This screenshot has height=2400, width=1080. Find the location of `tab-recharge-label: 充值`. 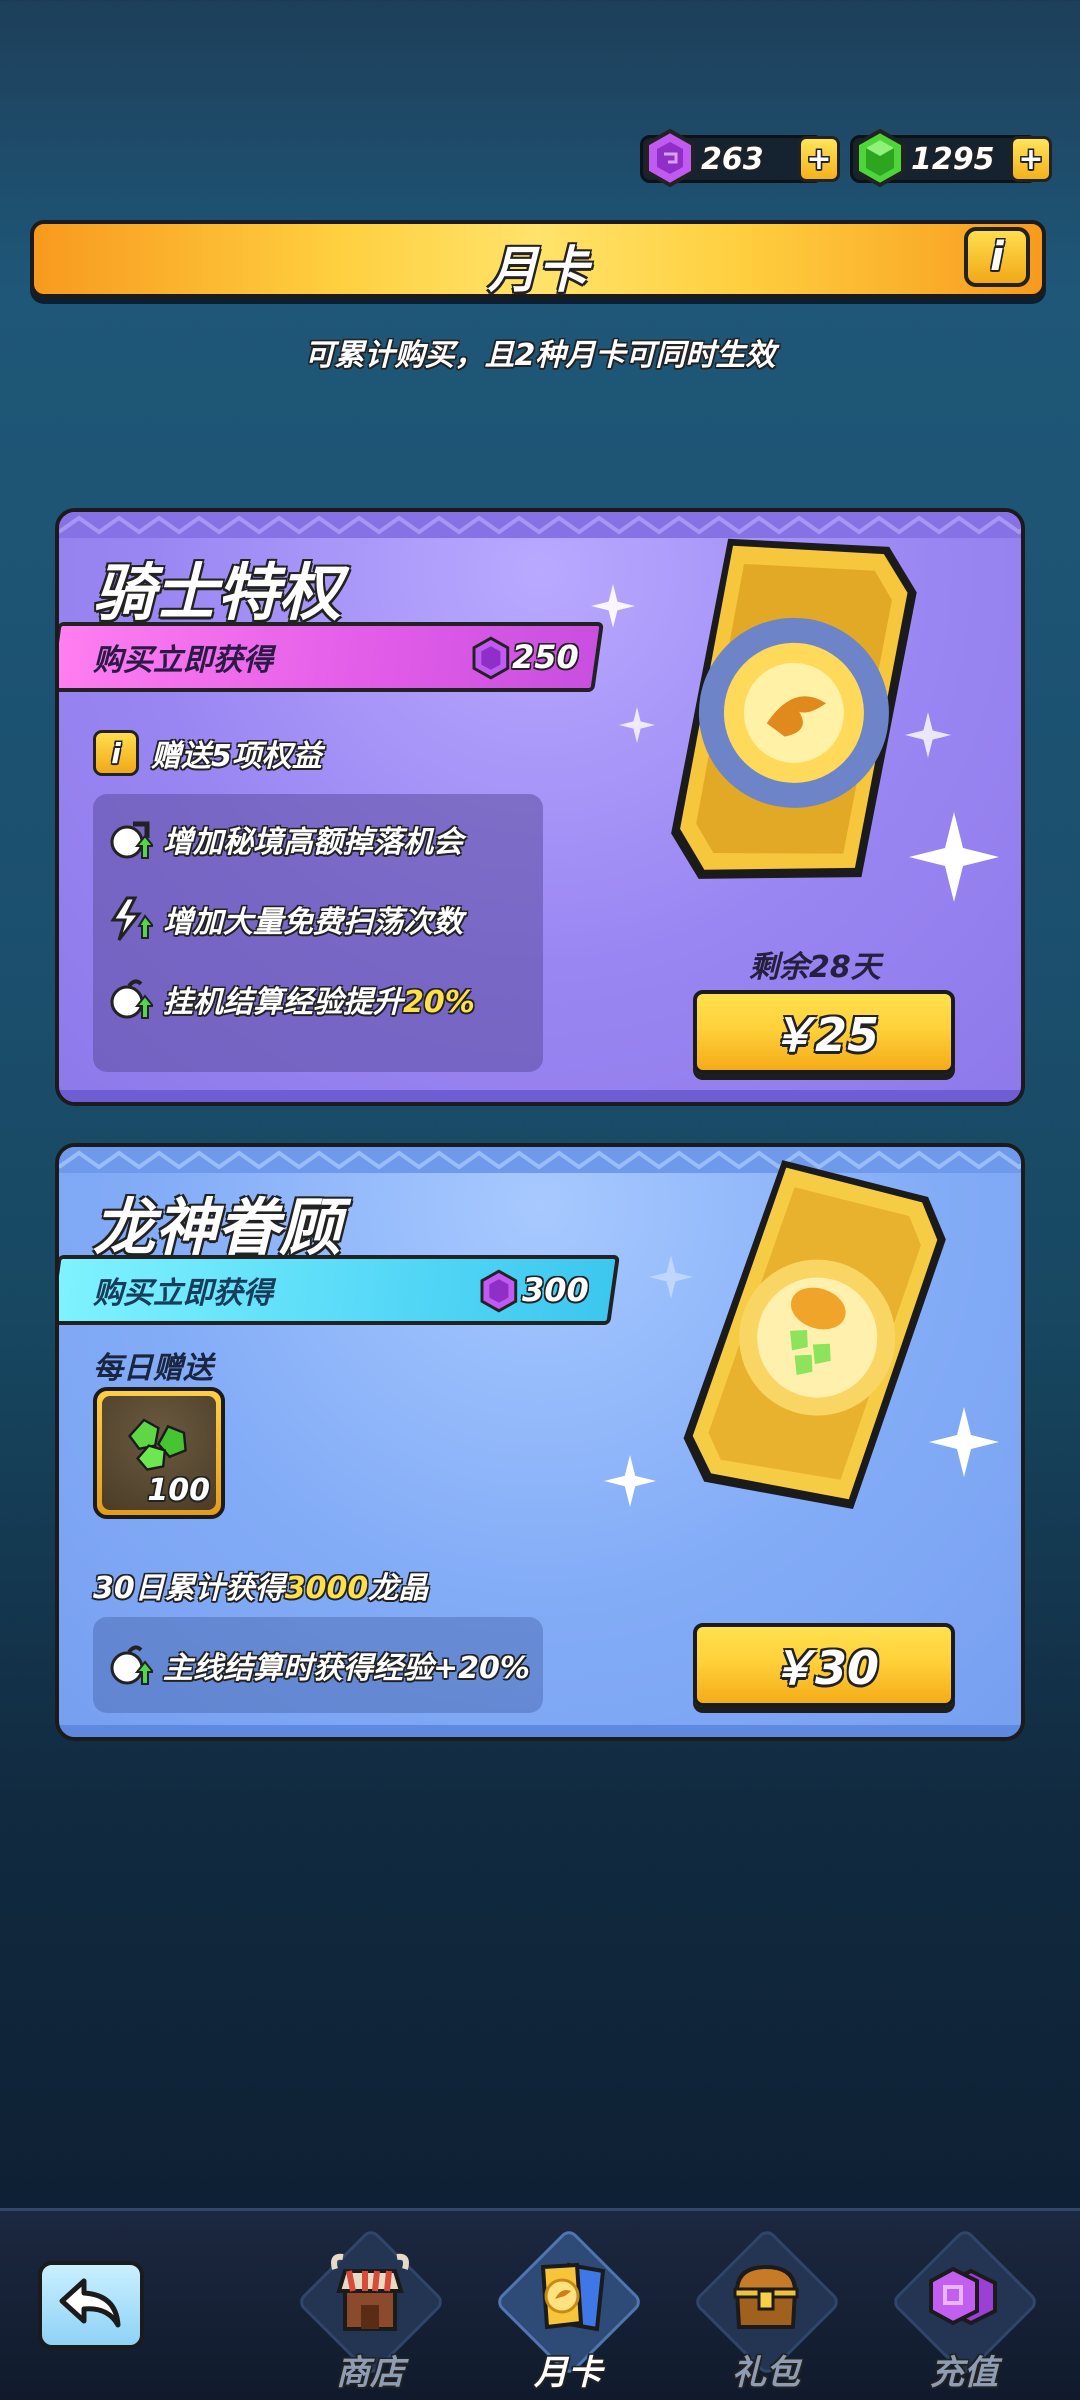

tab-recharge-label: 充值 is located at coordinates (964, 2373).